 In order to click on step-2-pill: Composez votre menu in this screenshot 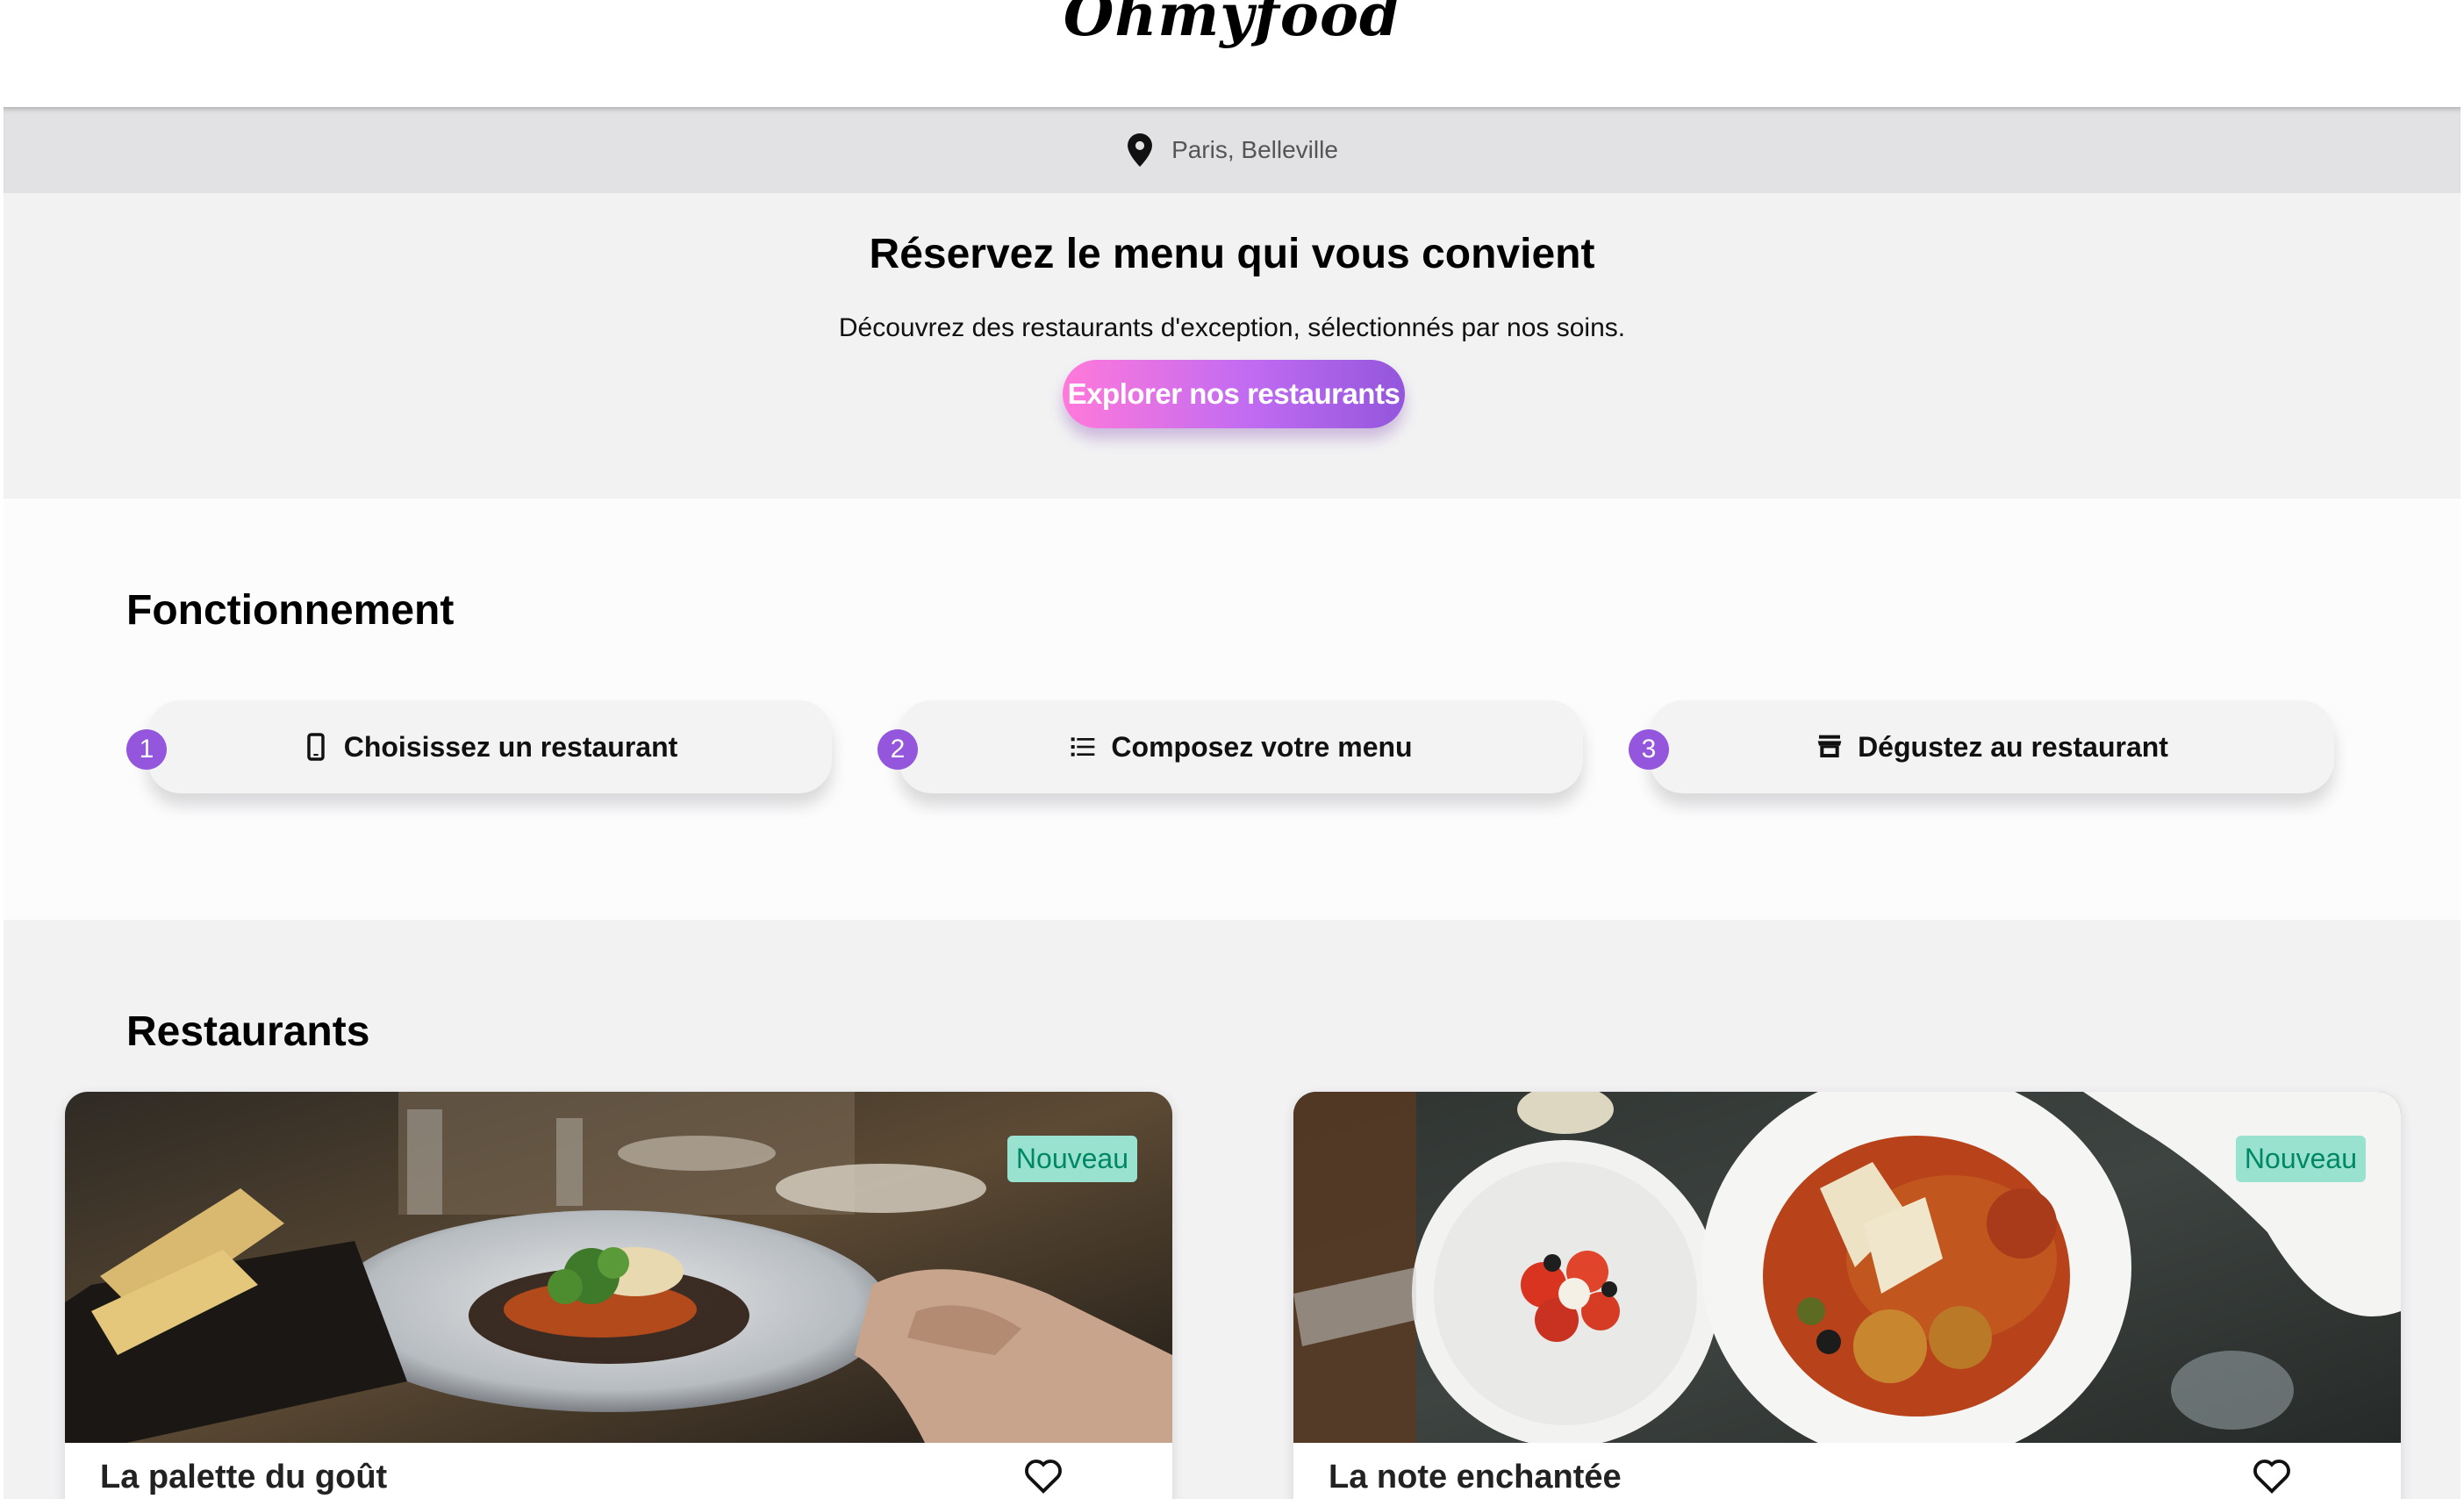, I will do `click(1241, 746)`.